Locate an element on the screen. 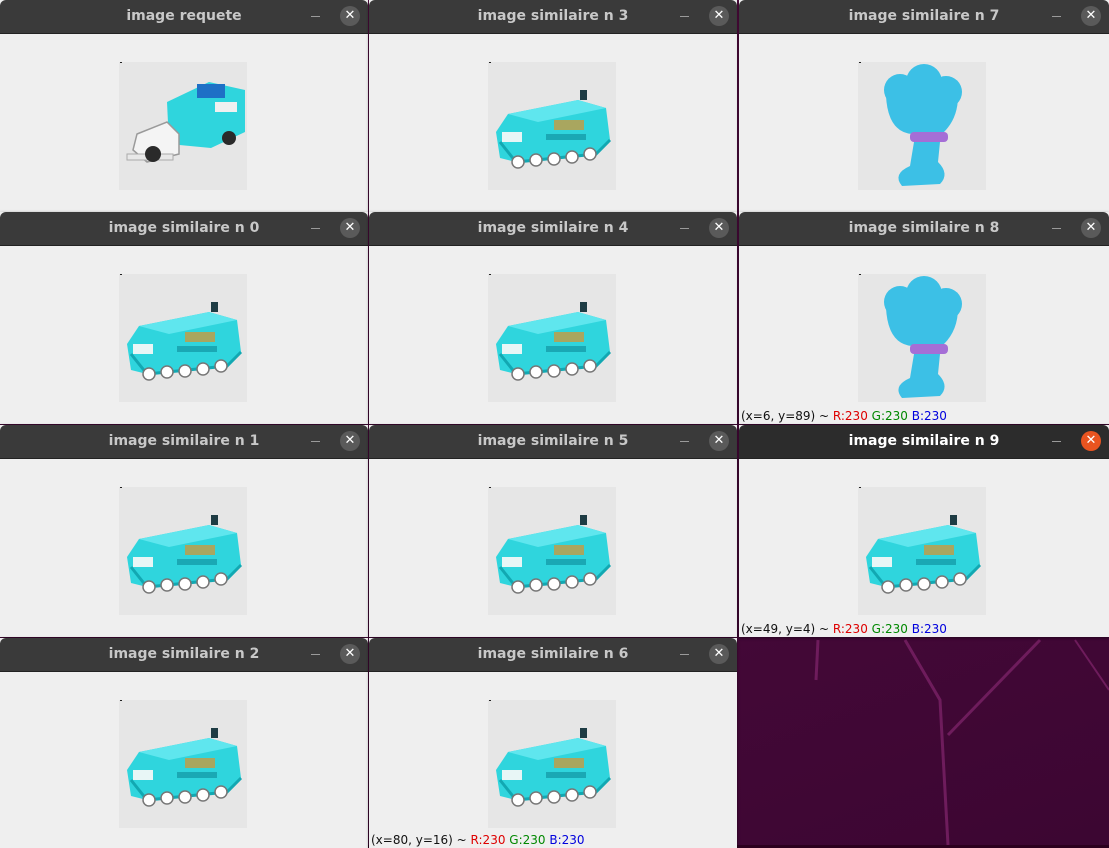  window-titlebar: image similaire n 0 – ✕ is located at coordinates (184, 229).